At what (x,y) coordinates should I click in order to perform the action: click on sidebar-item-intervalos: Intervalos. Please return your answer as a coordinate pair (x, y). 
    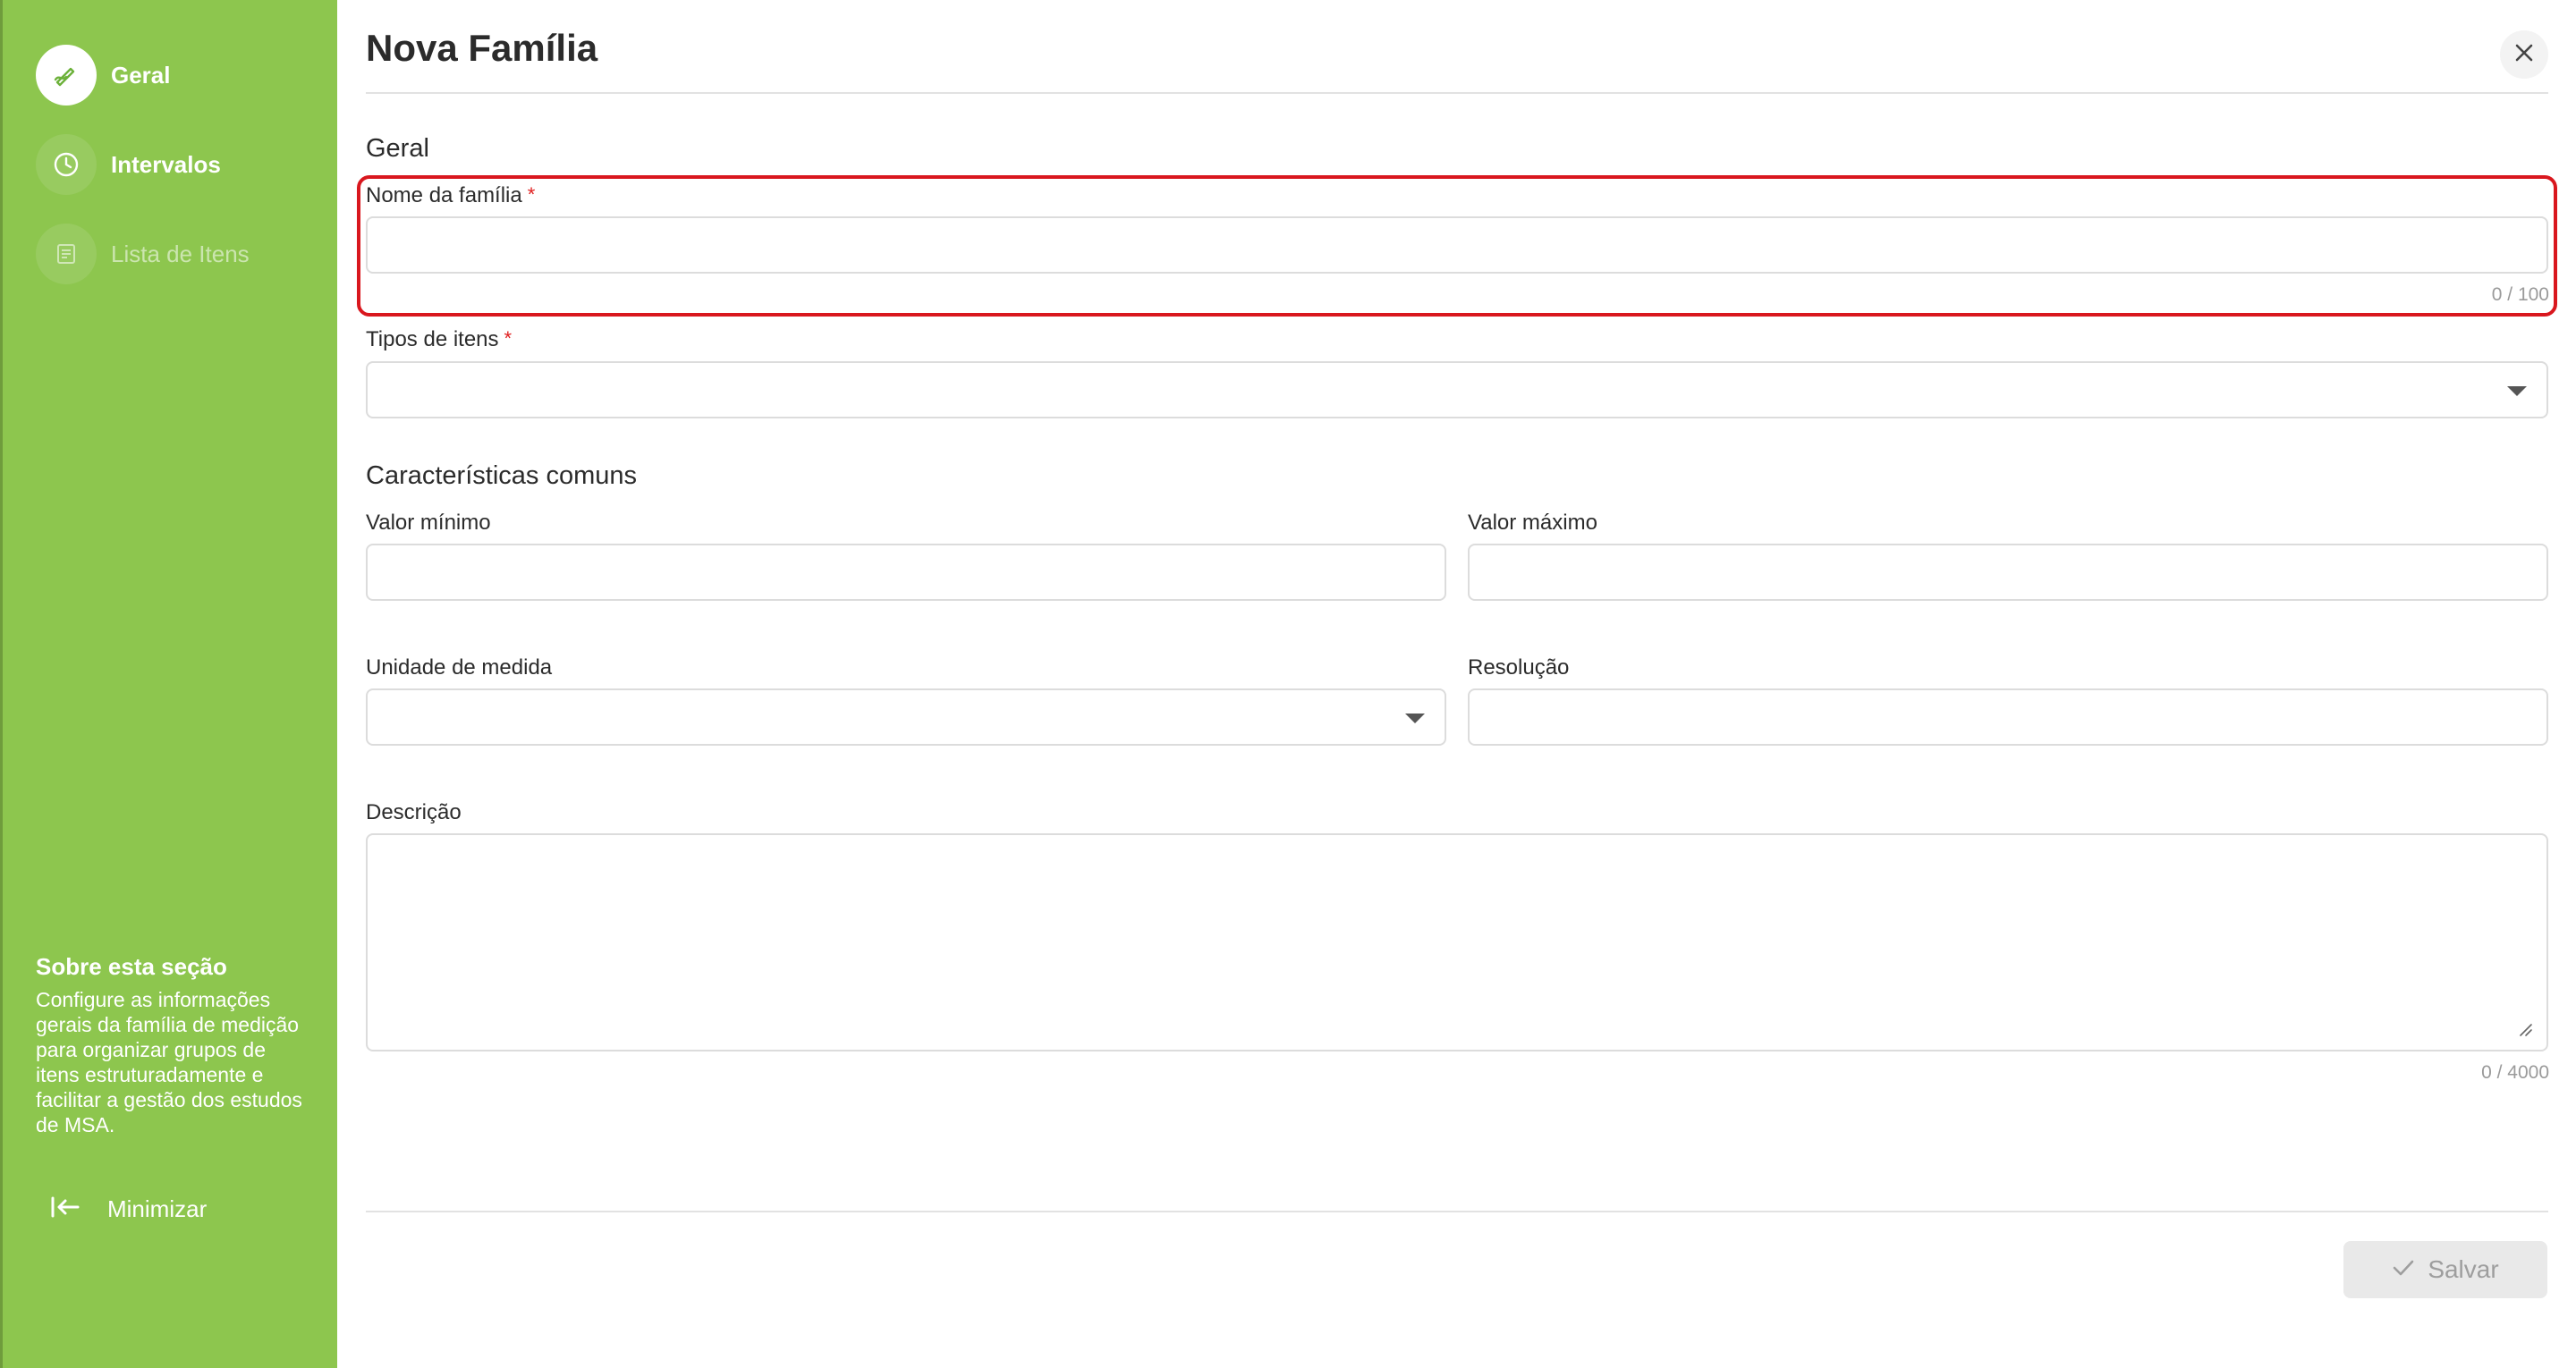
    Looking at the image, I should click on (128, 164).